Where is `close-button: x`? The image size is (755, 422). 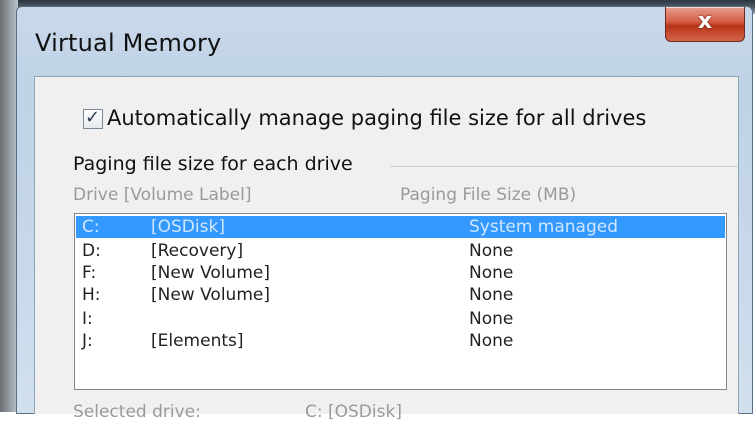
close-button: x is located at coordinates (705, 24).